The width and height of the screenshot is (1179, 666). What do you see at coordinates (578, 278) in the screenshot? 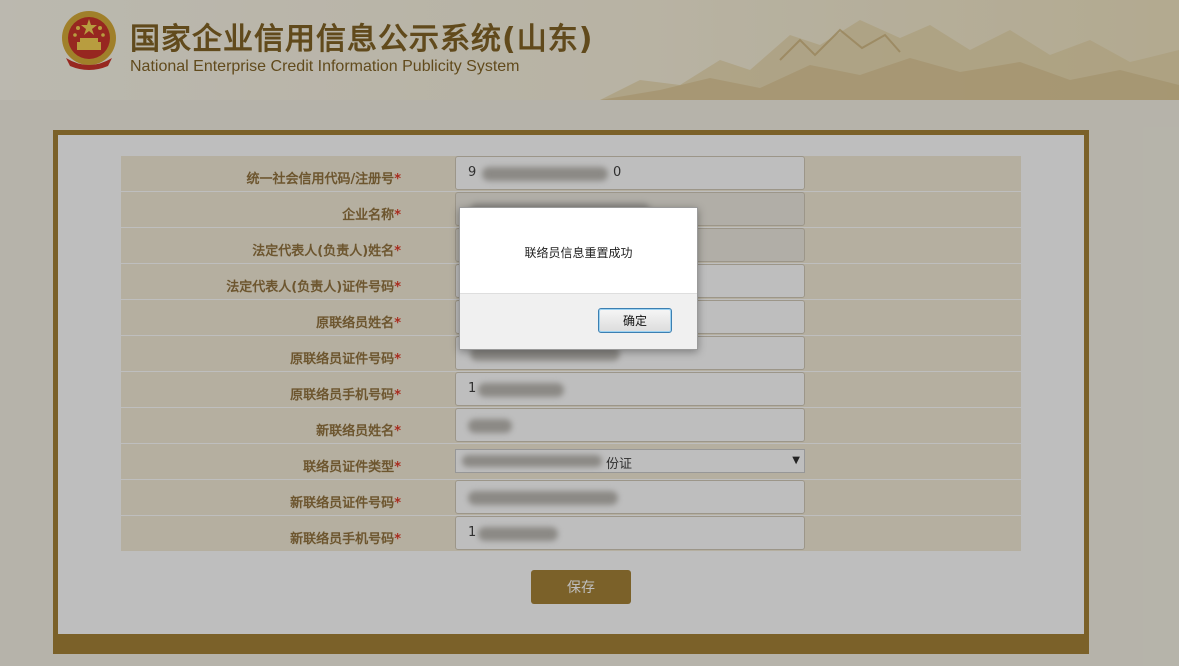
I see `success-dialog: 联络员信息重置成功 确定` at bounding box center [578, 278].